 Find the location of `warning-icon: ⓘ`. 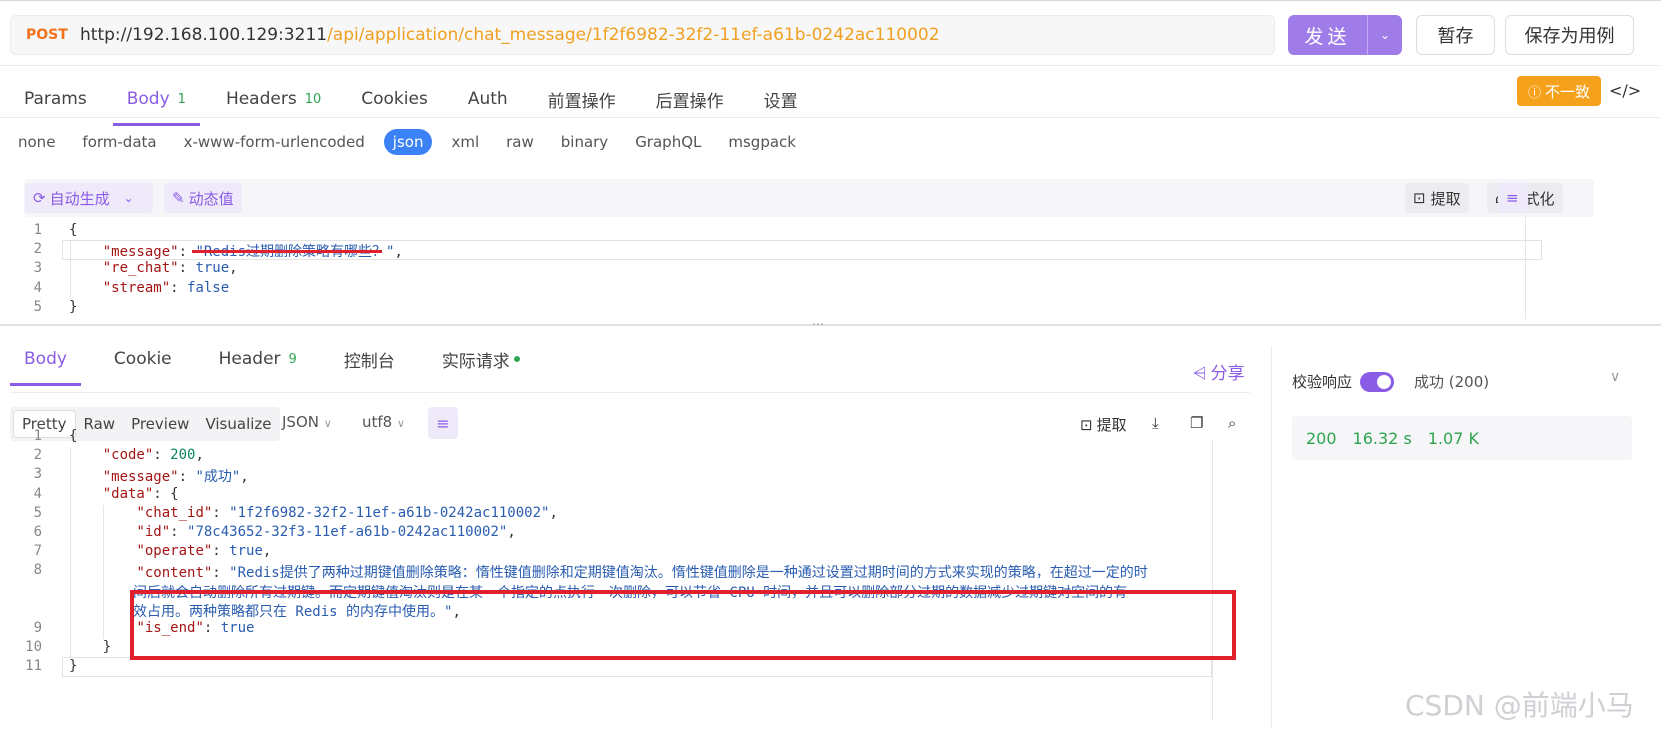

warning-icon: ⓘ is located at coordinates (1534, 93).